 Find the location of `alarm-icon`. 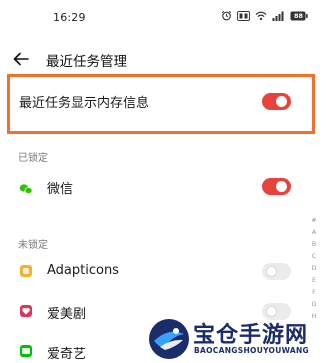

alarm-icon is located at coordinates (226, 15).